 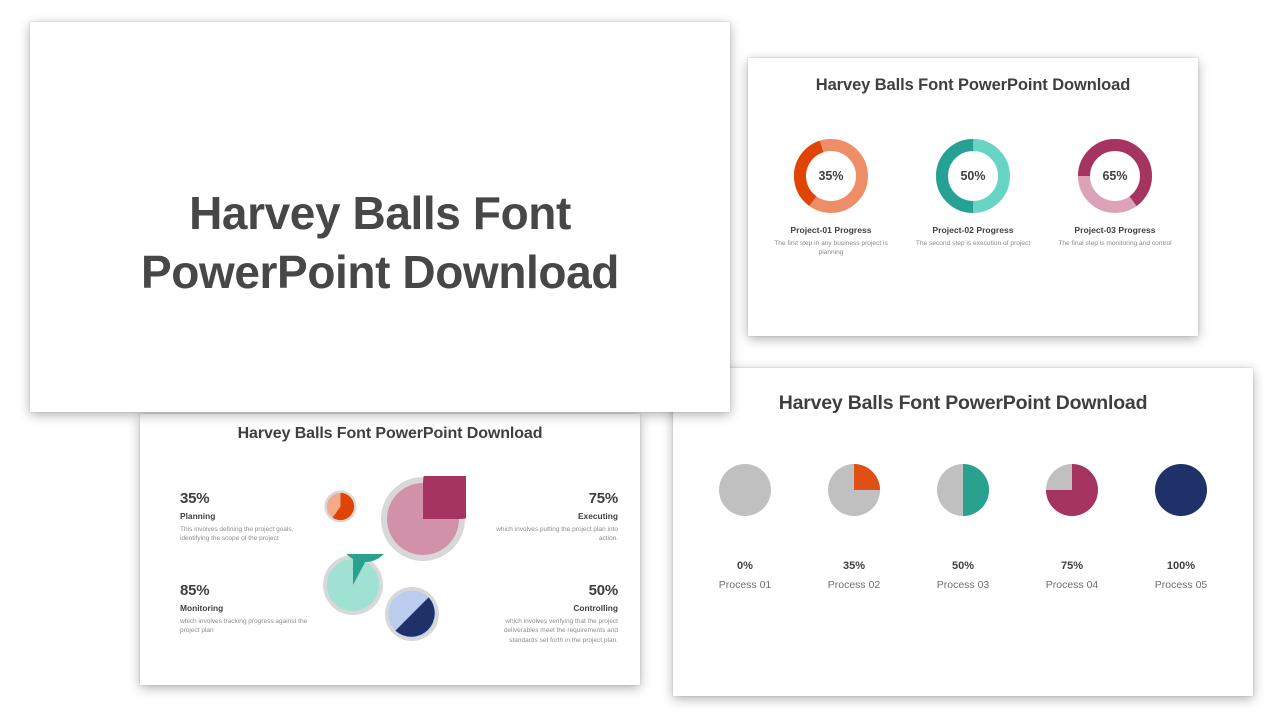 What do you see at coordinates (963, 585) in the screenshot?
I see `harvey-ball-label: Process 03` at bounding box center [963, 585].